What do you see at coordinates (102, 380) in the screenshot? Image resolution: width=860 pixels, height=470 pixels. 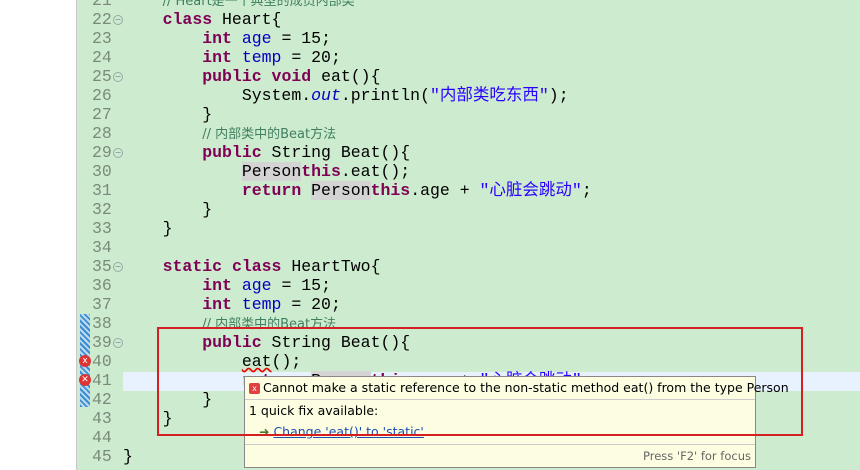 I see `line-number: 41` at bounding box center [102, 380].